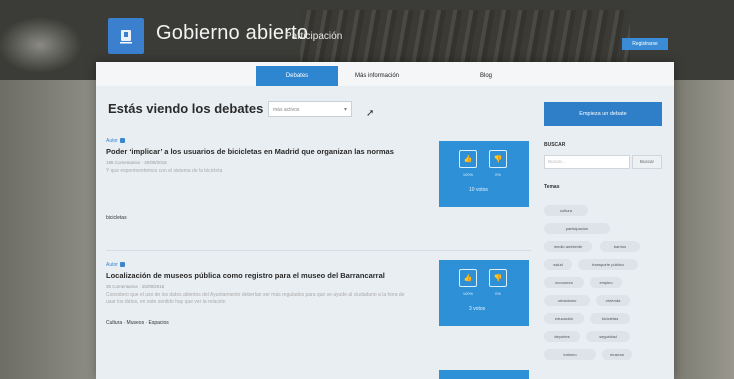  Describe the element at coordinates (606, 282) in the screenshot. I see `topic-tag: empleo` at that location.